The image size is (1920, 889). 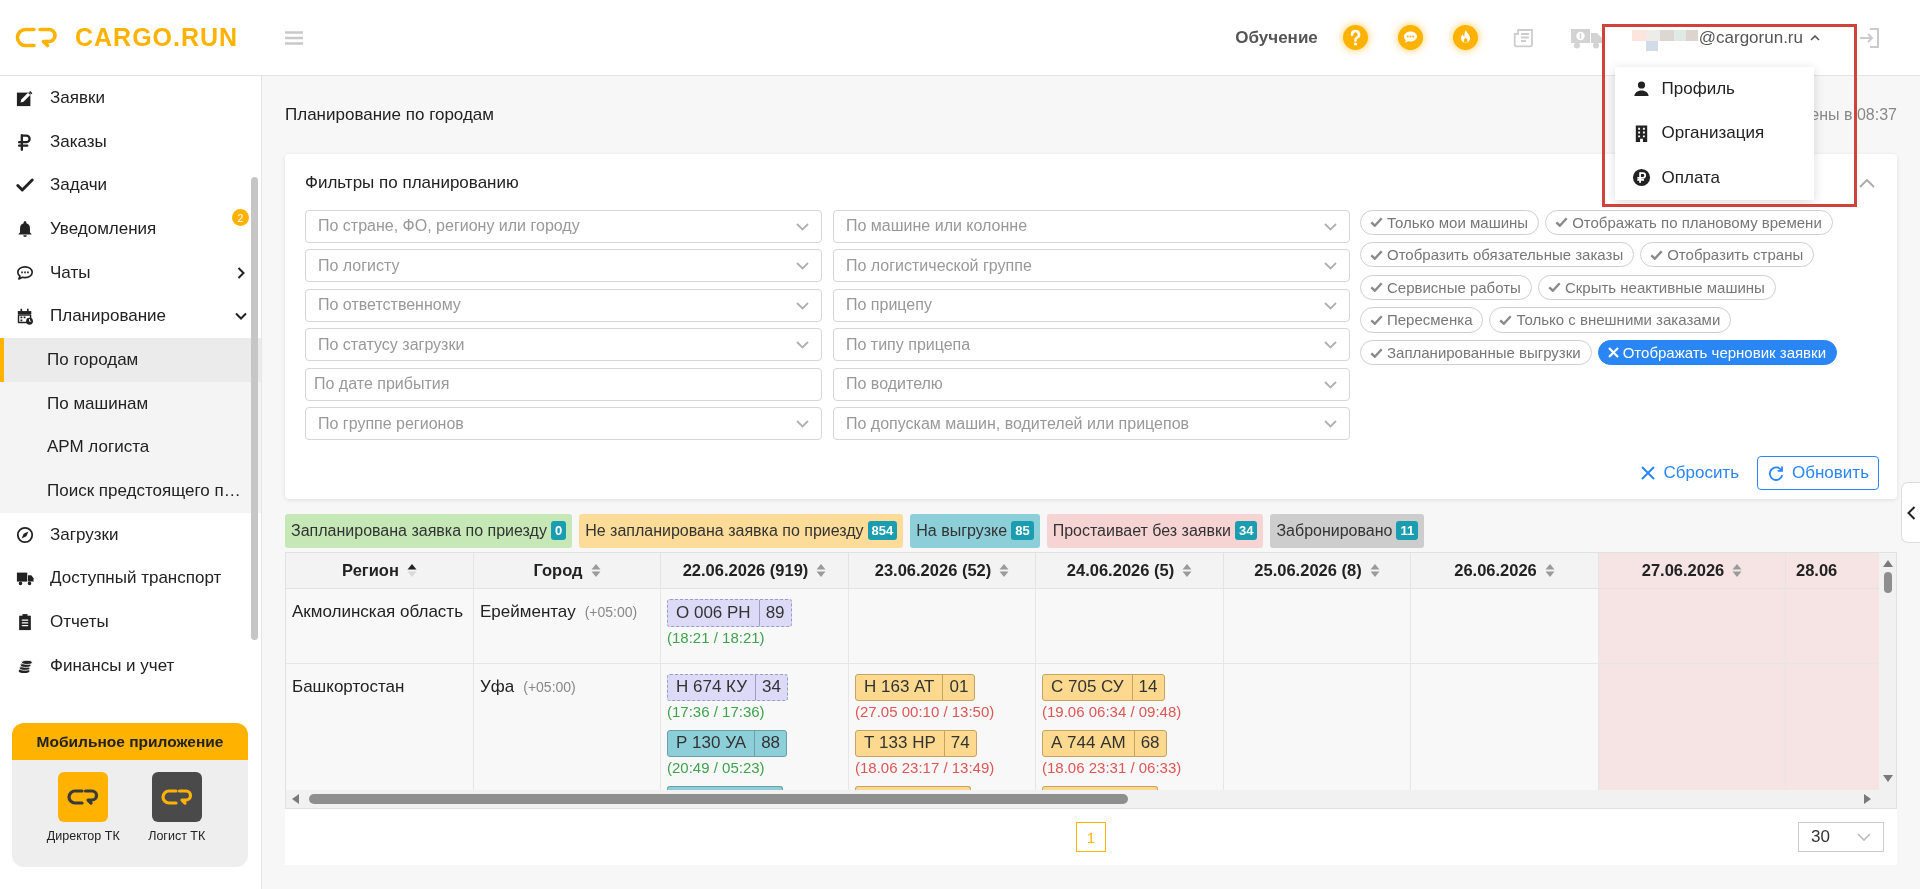 I want to click on vehicle-tag: А 744 АМ 68, so click(x=1104, y=743).